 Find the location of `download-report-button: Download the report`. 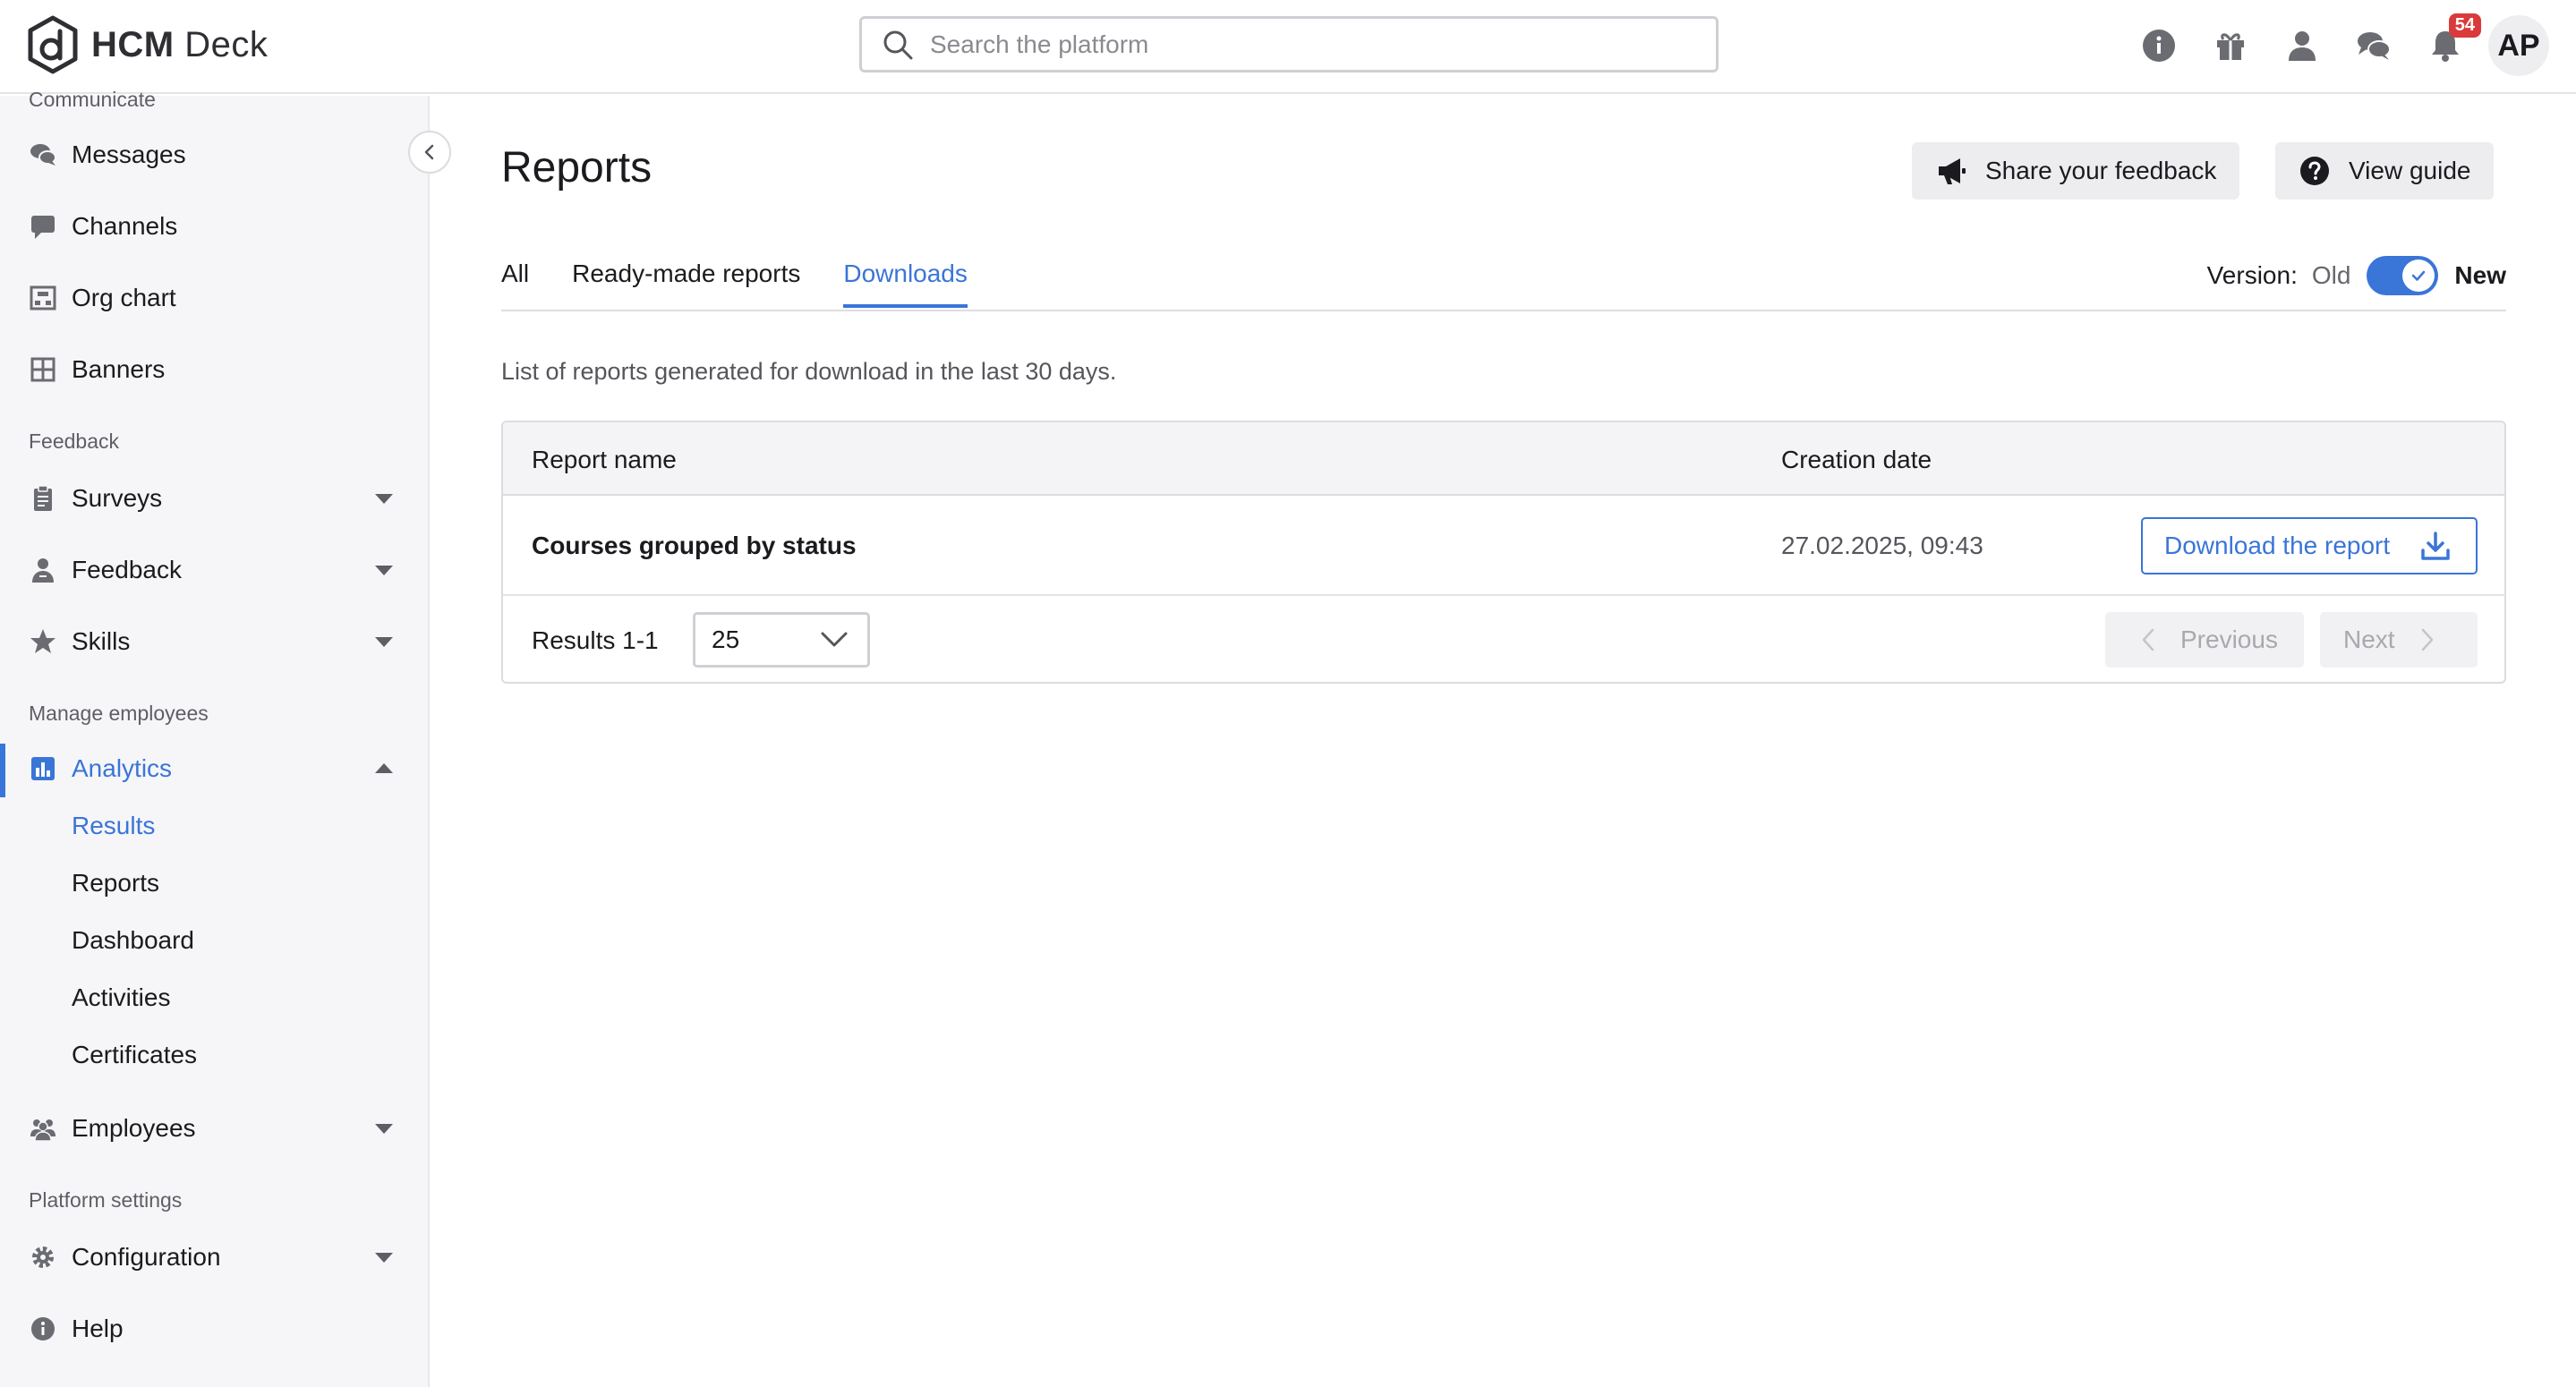

download-report-button: Download the report is located at coordinates (2309, 546).